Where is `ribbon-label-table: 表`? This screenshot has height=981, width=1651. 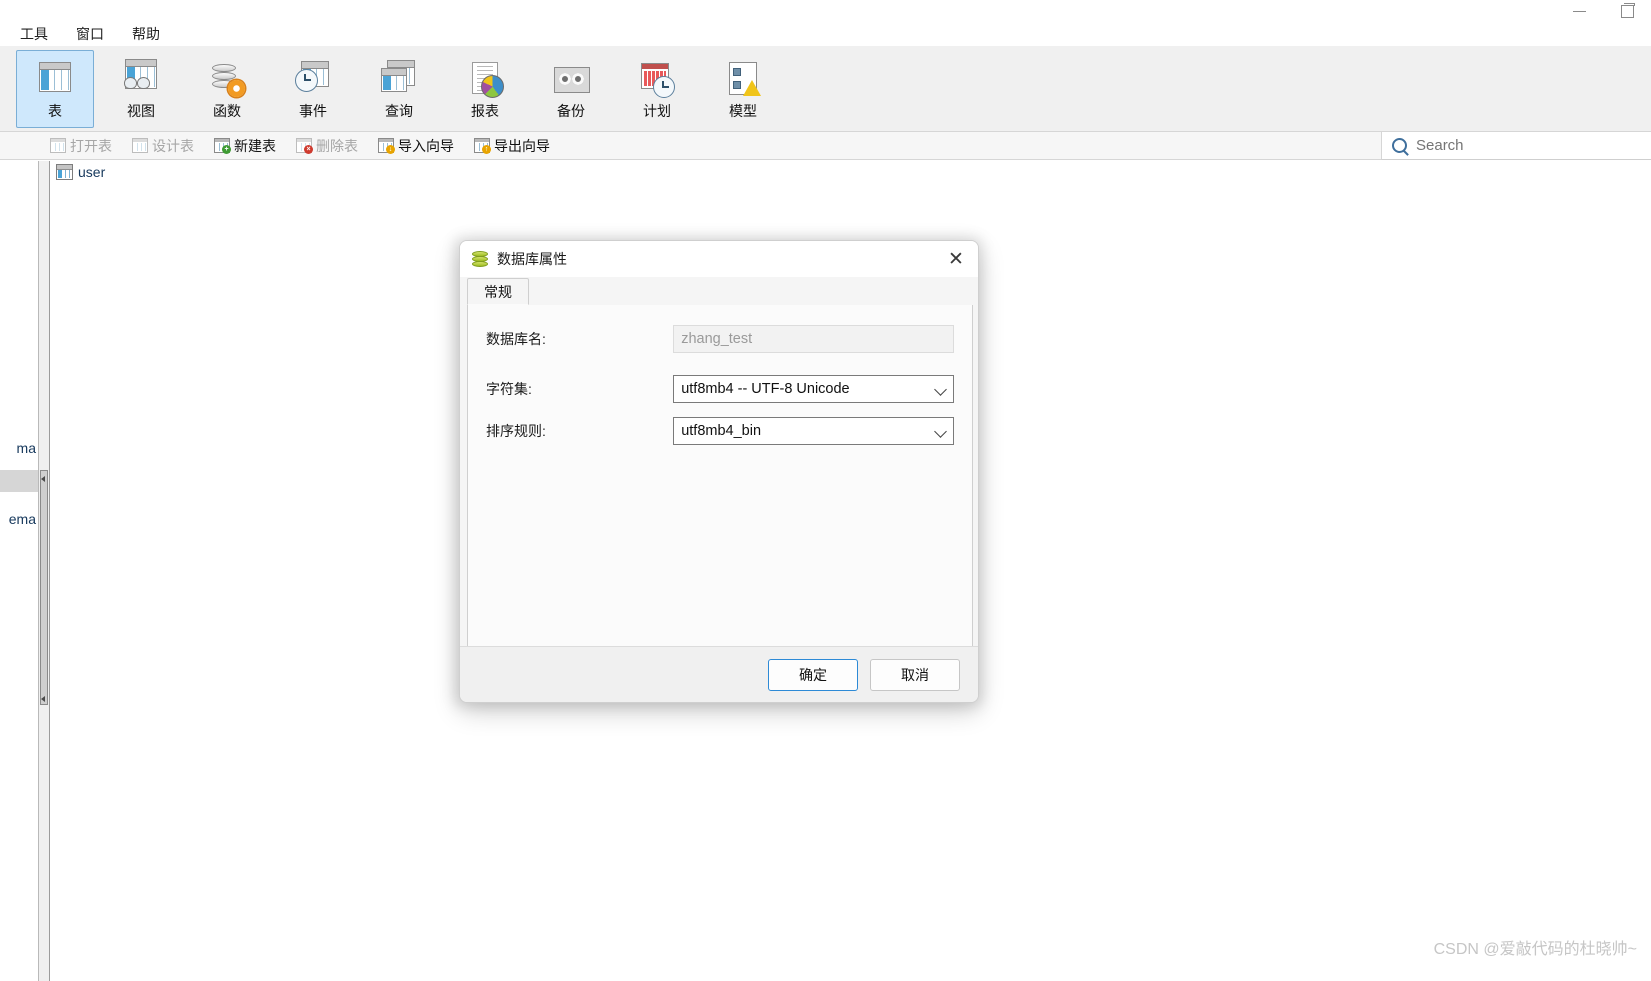 ribbon-label-table: 表 is located at coordinates (55, 111).